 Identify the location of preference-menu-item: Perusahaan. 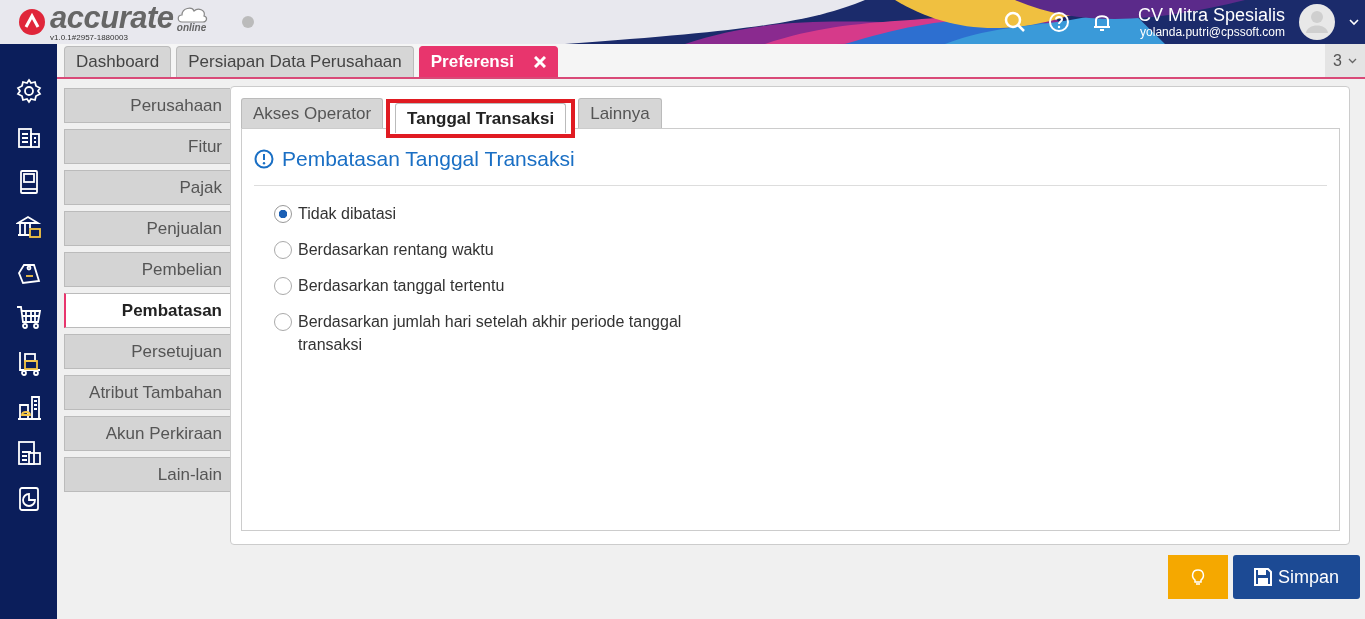
(147, 105).